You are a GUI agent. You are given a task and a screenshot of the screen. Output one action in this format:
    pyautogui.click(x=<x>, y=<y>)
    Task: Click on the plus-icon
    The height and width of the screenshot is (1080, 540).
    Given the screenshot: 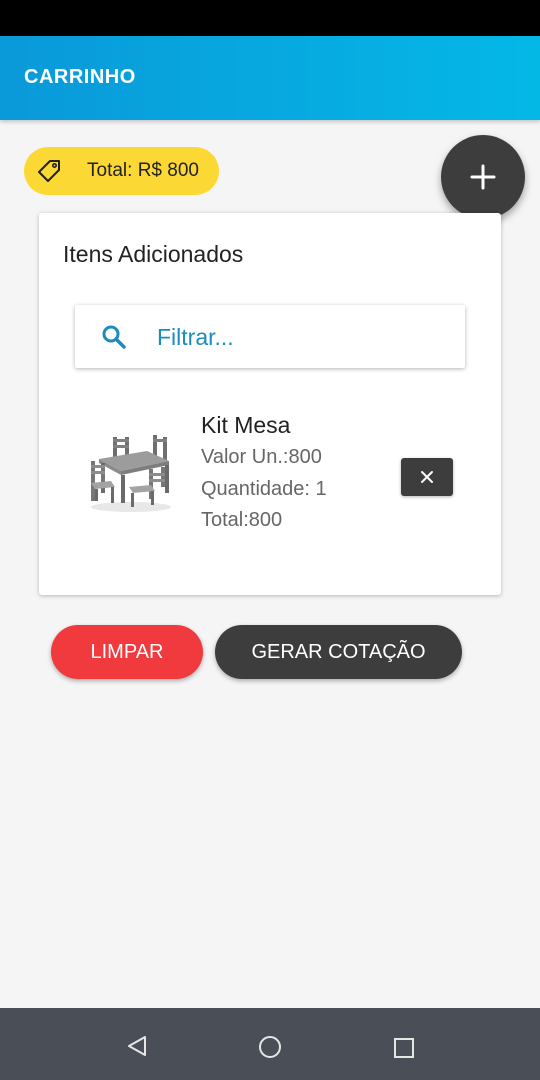 What is the action you would take?
    pyautogui.click(x=483, y=177)
    